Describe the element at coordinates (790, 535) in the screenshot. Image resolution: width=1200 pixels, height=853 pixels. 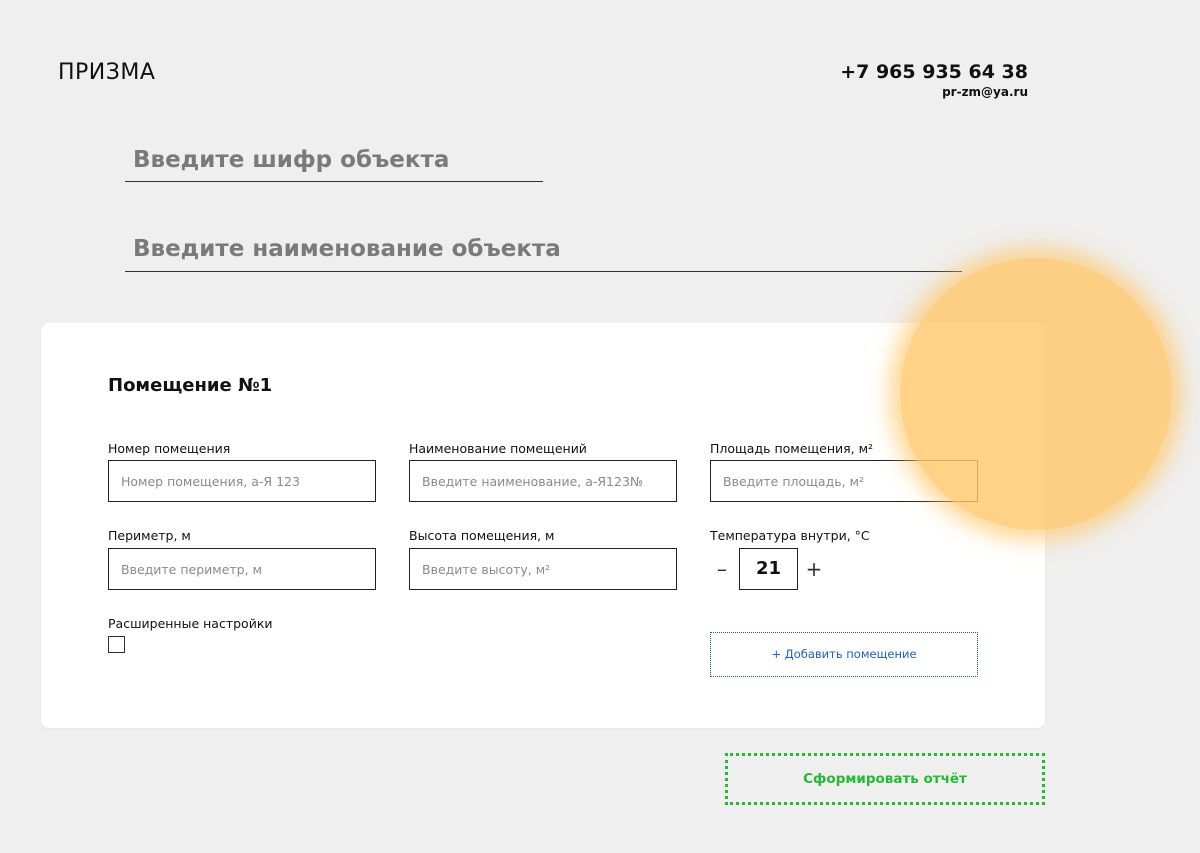
I see `temperature-label: Температура внутри, °С` at that location.